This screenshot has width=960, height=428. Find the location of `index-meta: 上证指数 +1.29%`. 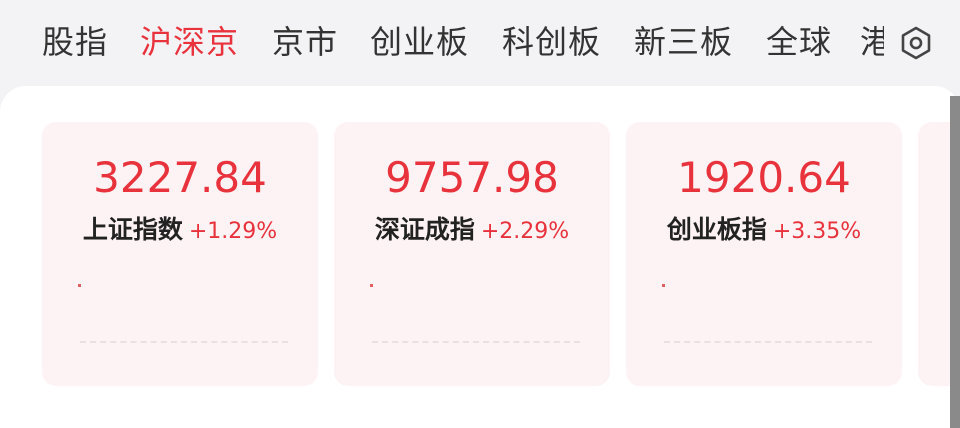

index-meta: 上证指数 +1.29% is located at coordinates (180, 231).